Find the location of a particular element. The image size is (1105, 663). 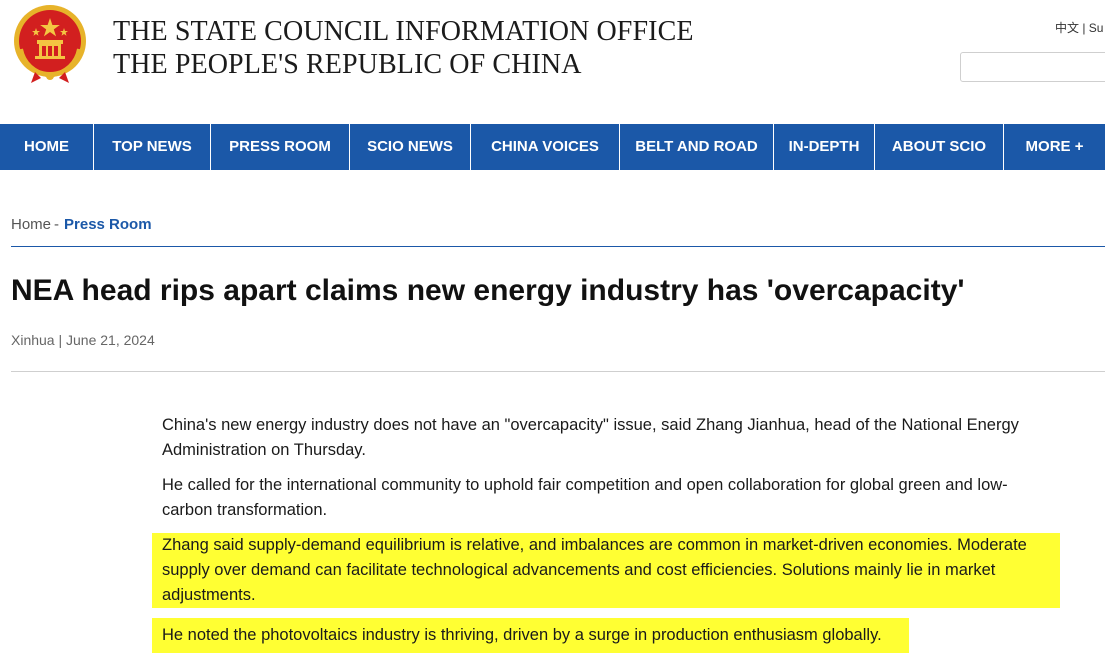

byline-divider is located at coordinates (558, 371).